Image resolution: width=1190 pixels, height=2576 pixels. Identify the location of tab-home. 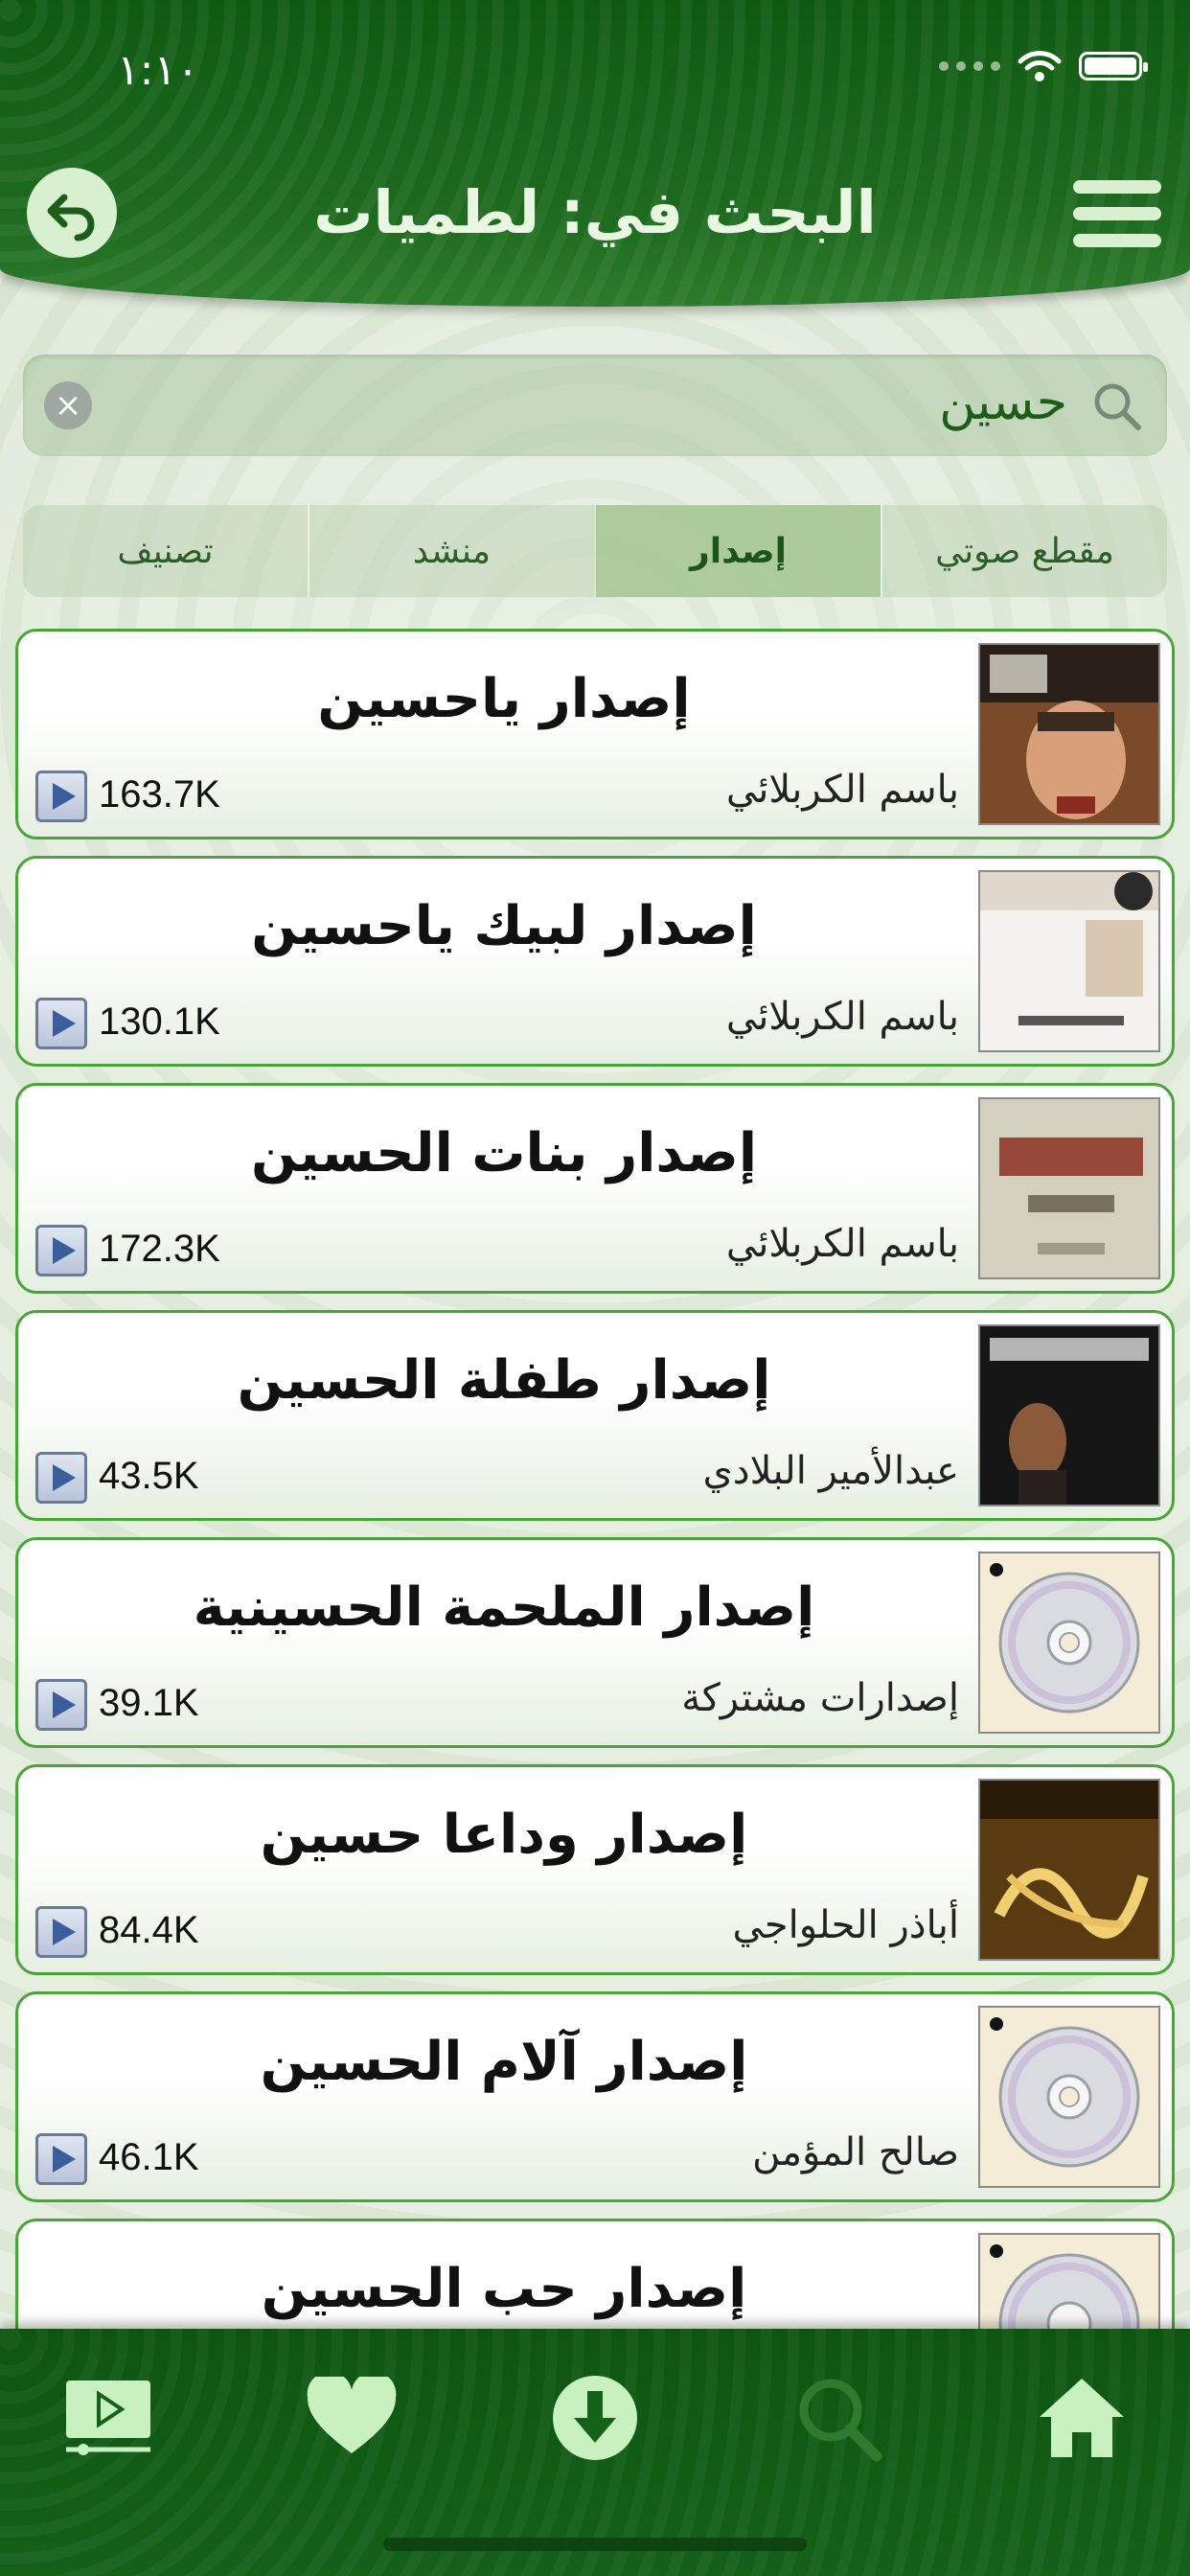
(1081, 2418).